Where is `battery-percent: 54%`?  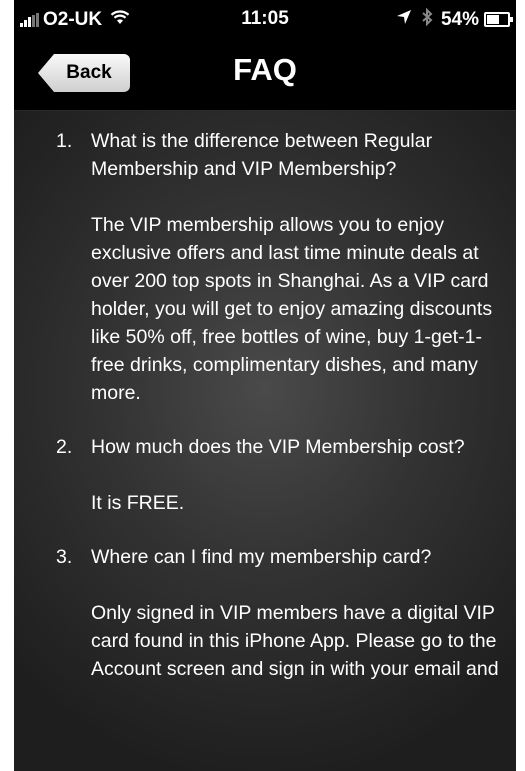
battery-percent: 54% is located at coordinates (459, 19).